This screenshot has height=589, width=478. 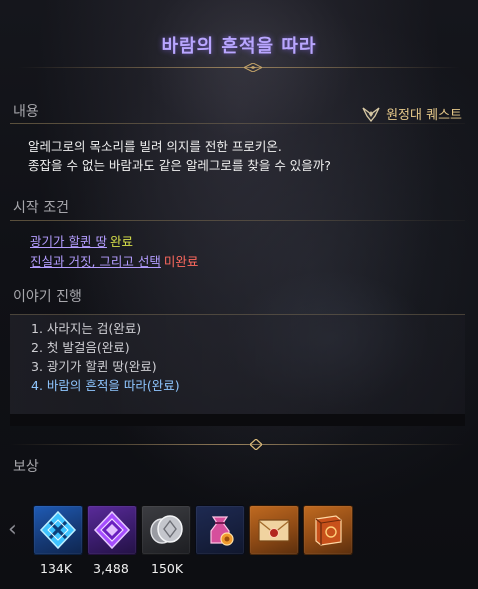 What do you see at coordinates (237, 444) in the screenshot?
I see `reward-divider` at bounding box center [237, 444].